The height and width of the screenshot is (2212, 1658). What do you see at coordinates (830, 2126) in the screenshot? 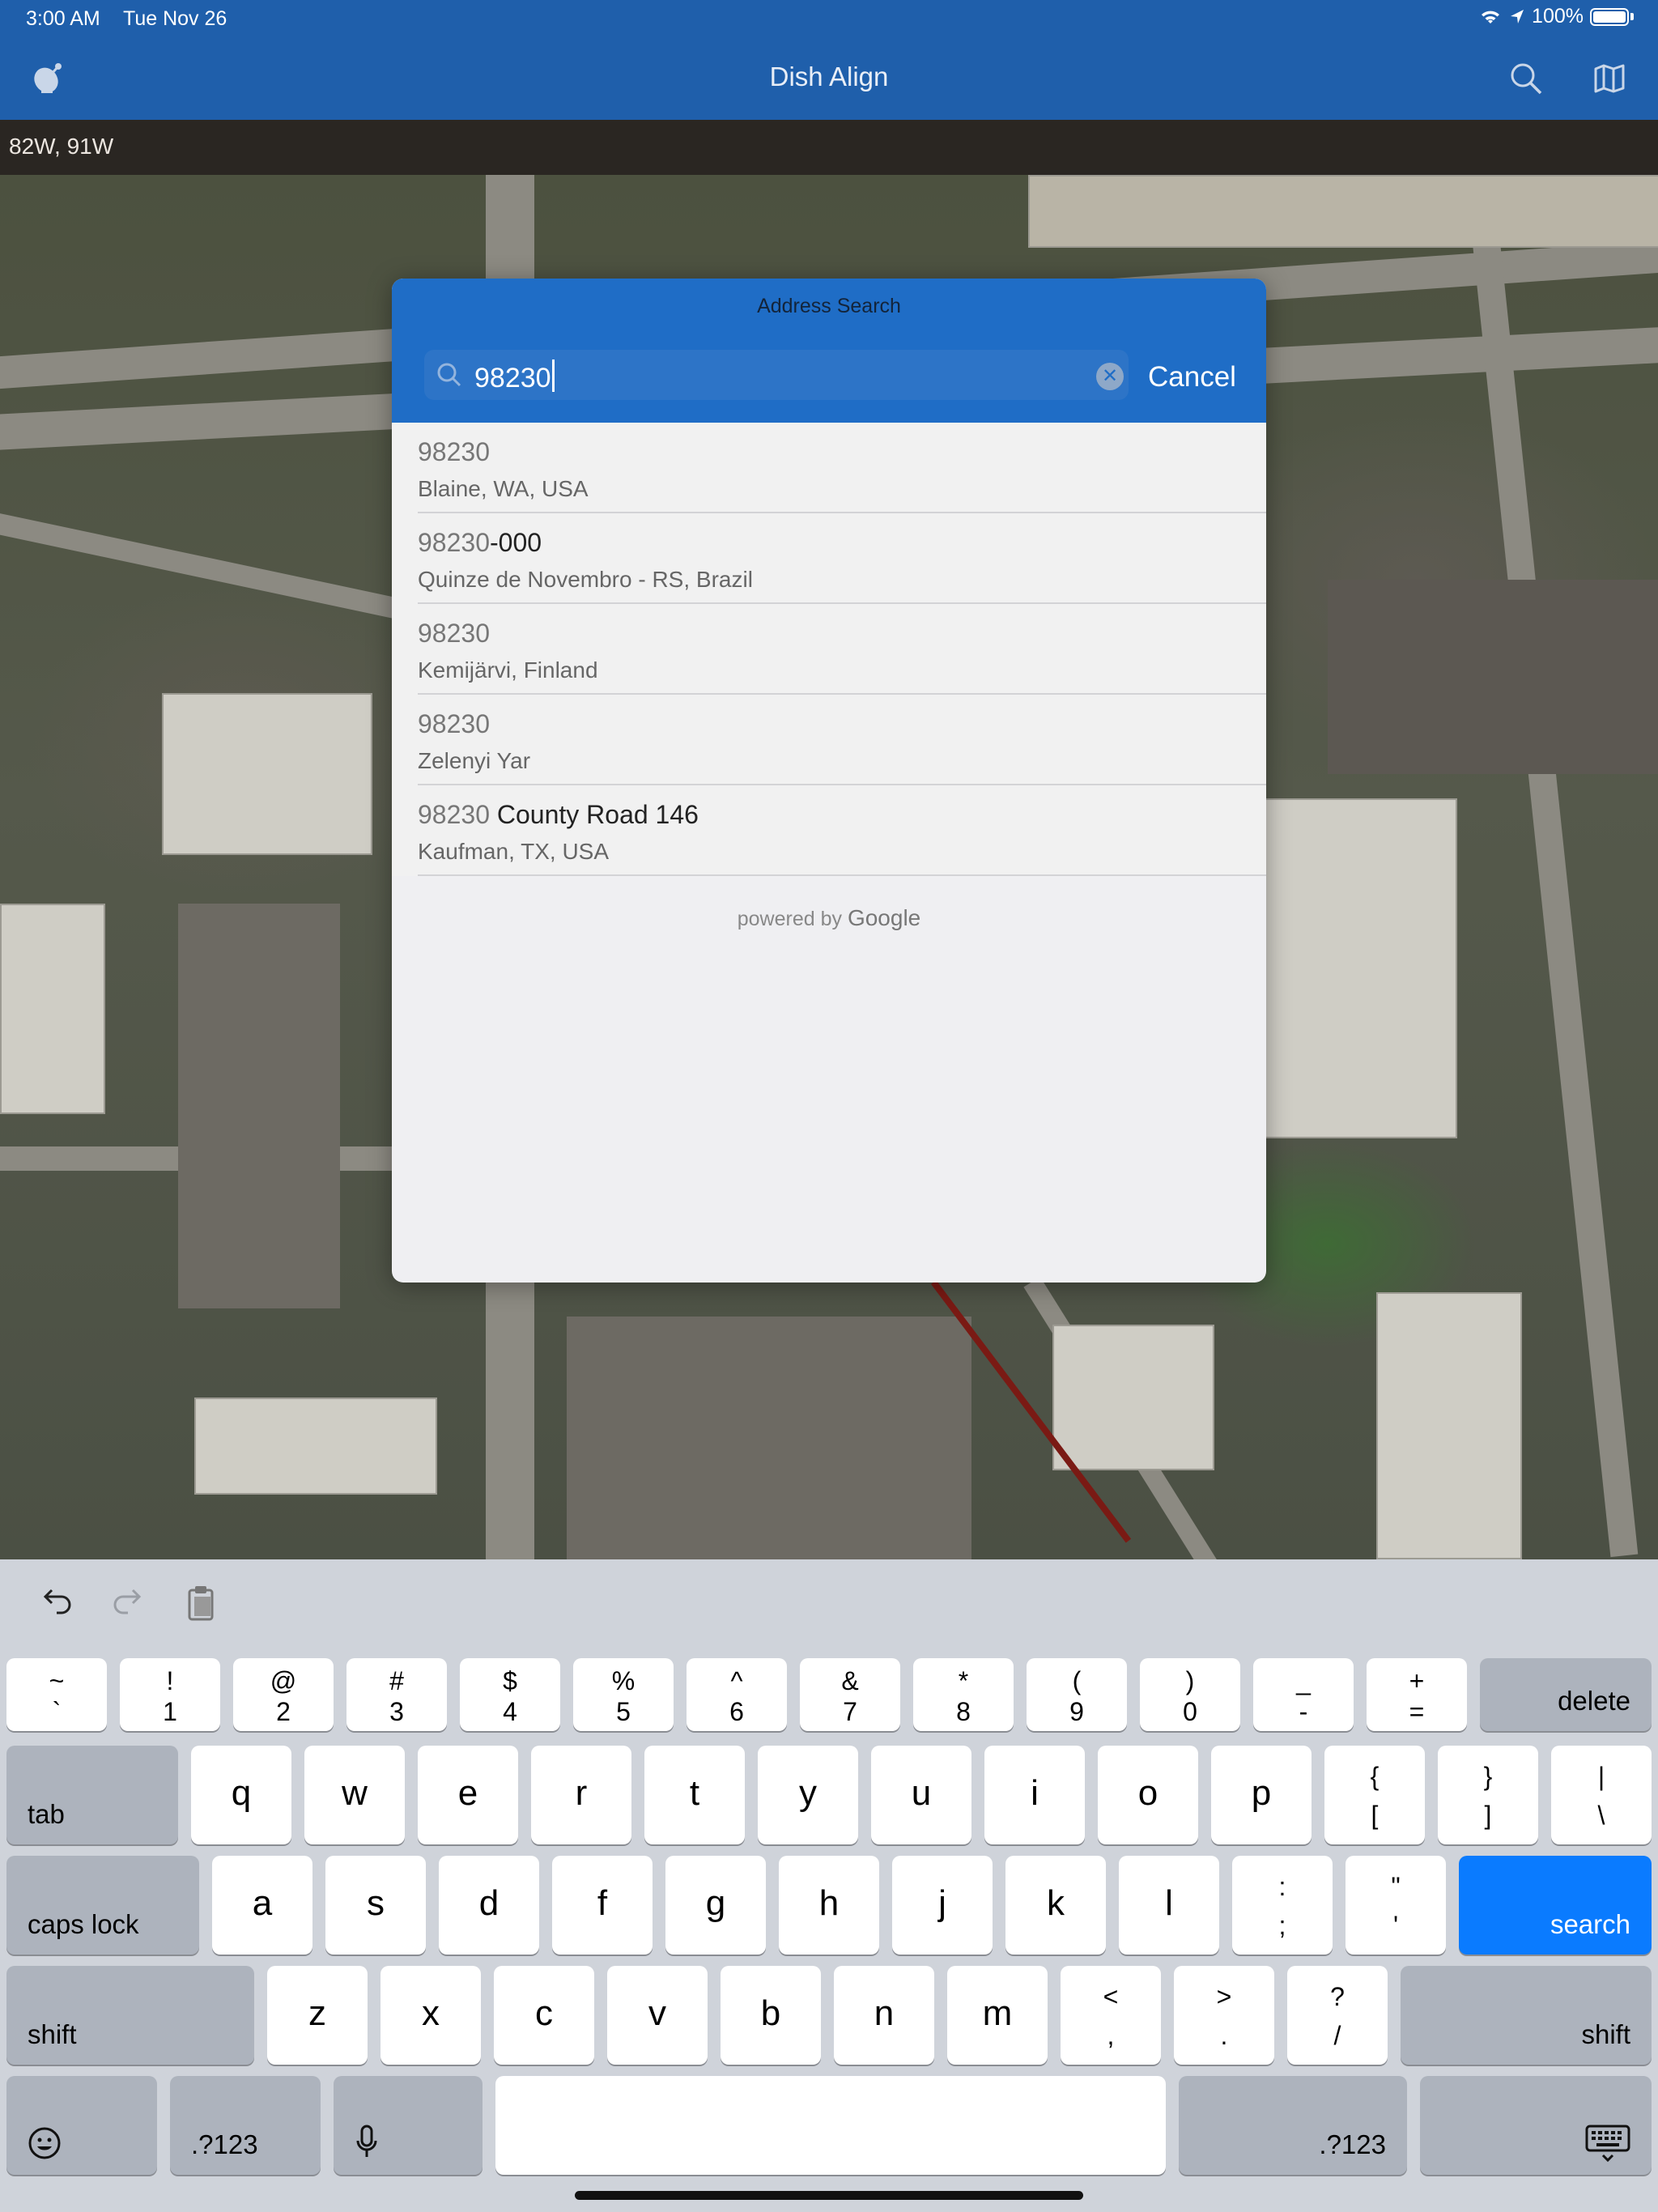
I see `space-key` at bounding box center [830, 2126].